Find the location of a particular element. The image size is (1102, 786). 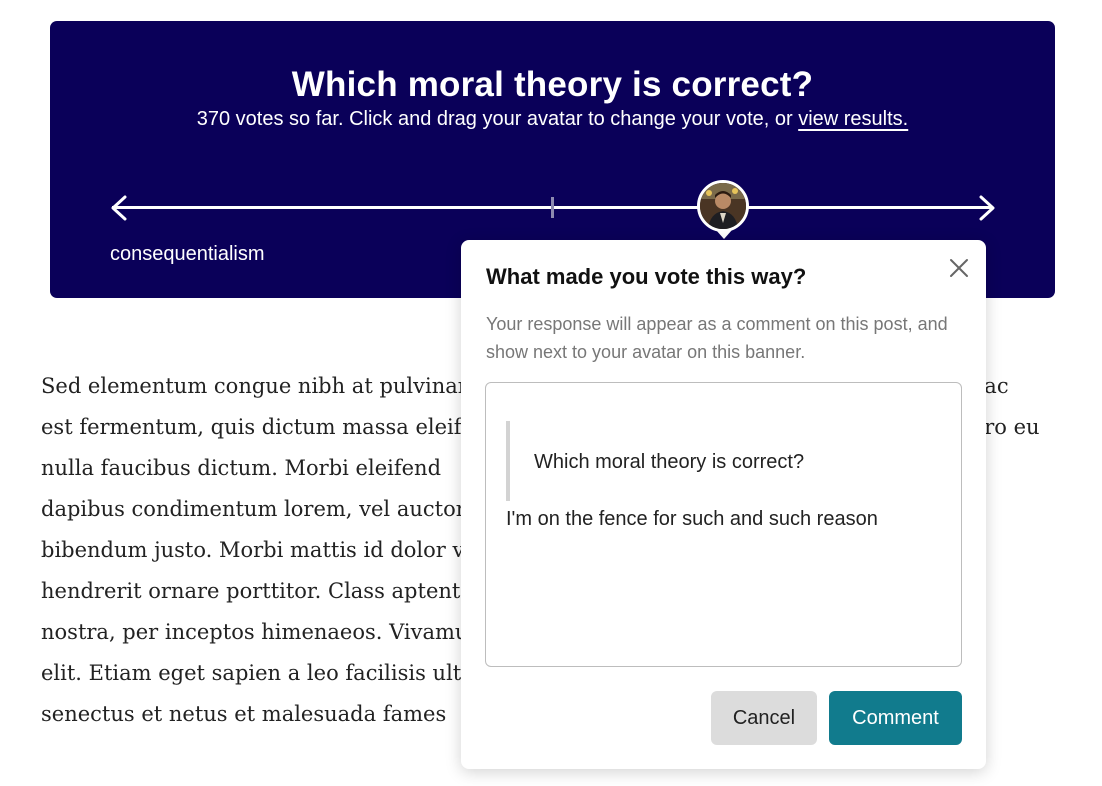

avatar is located at coordinates (723, 206).